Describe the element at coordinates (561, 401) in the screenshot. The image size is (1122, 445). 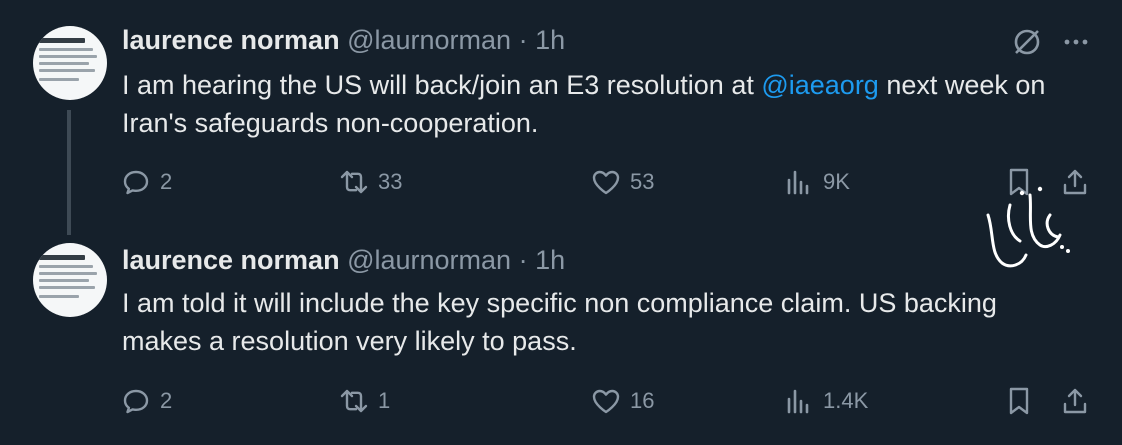
I see `action-bar: 2 1 16 1.4K` at that location.